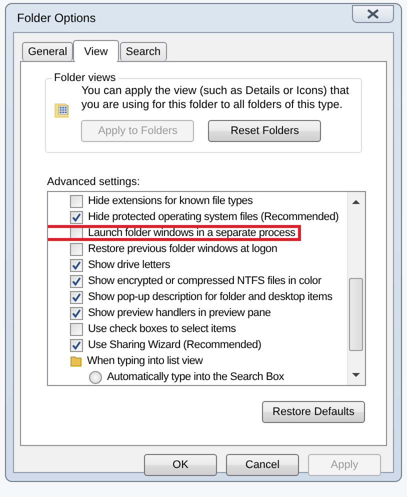  Describe the element at coordinates (195, 377) in the screenshot. I see `setting-label: Automatically type into the Search Box` at that location.